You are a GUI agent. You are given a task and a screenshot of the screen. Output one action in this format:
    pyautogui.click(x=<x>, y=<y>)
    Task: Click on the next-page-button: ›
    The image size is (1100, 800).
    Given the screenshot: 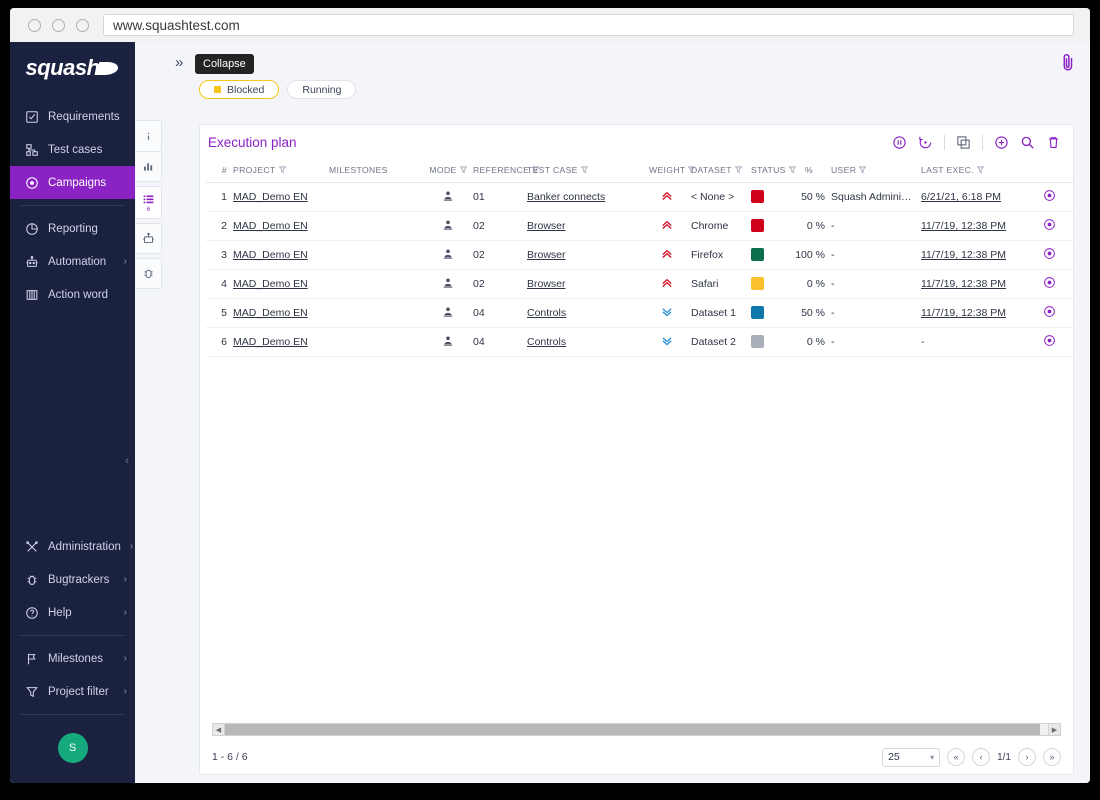 What is the action you would take?
    pyautogui.click(x=1027, y=757)
    